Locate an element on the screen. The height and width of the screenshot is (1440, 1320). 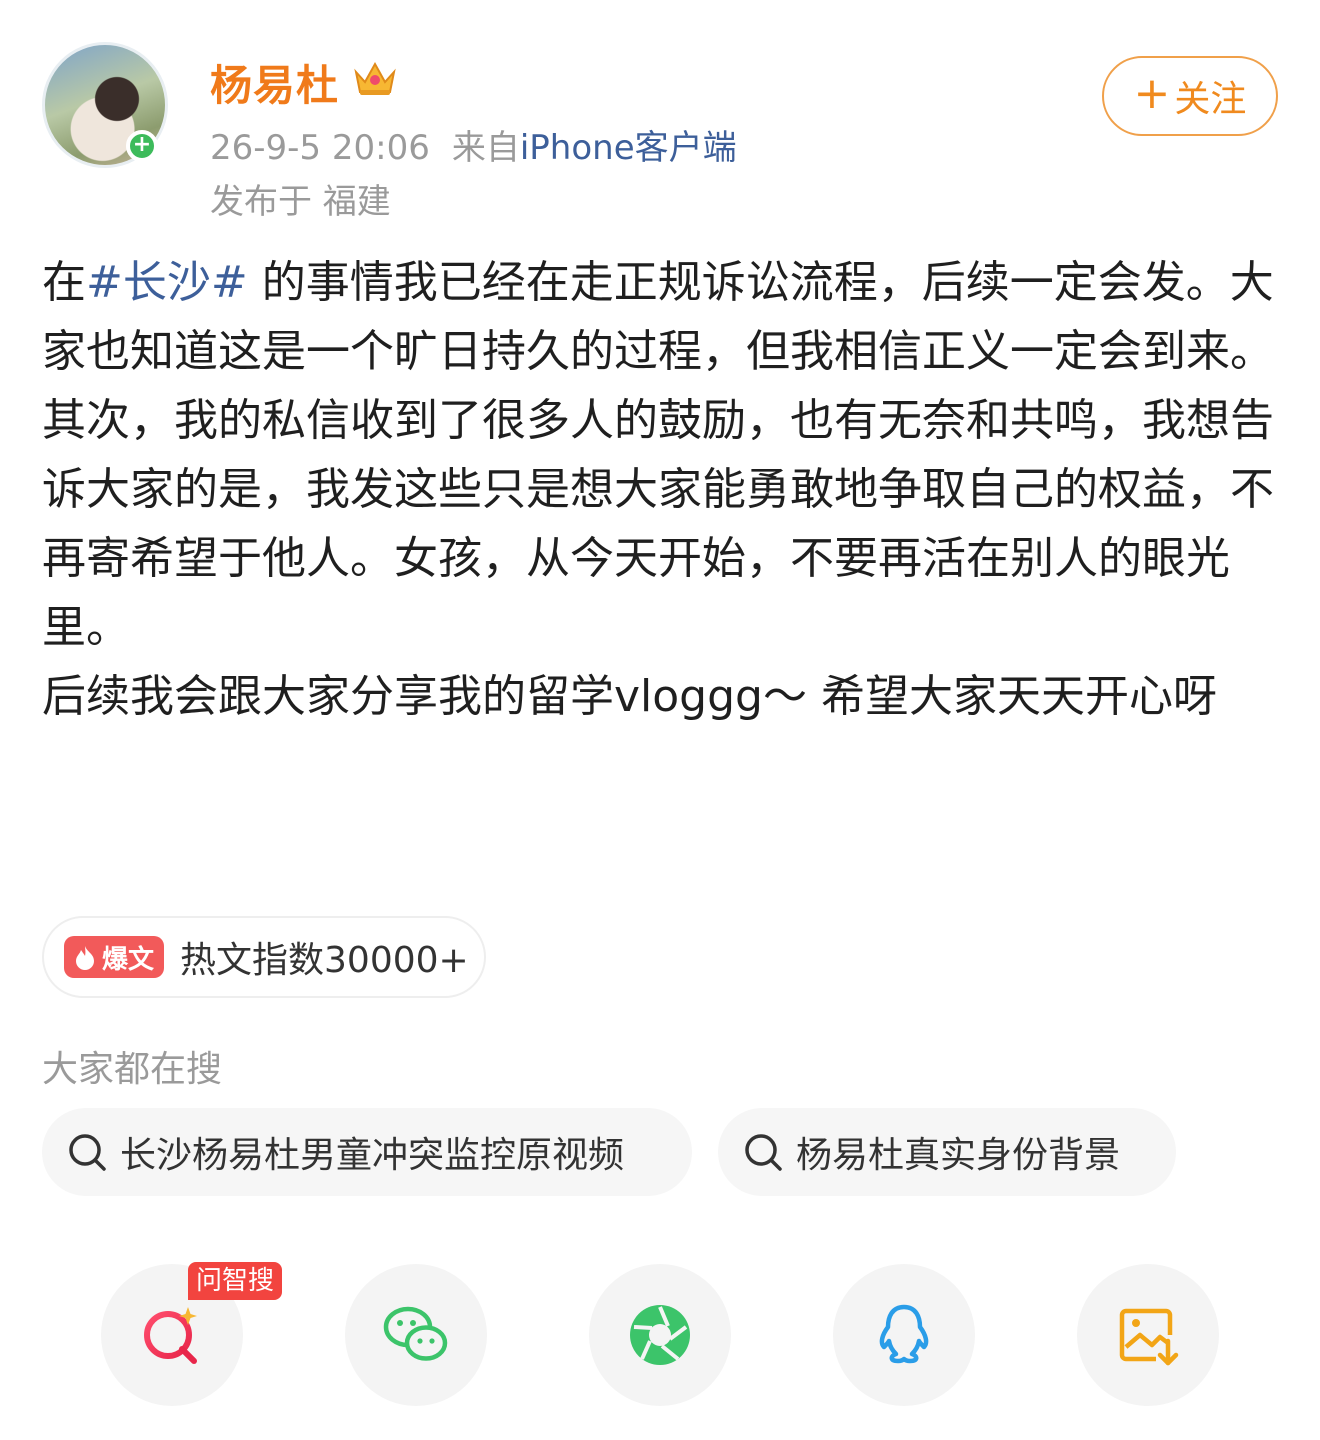
wechat-share-button is located at coordinates (416, 1335).